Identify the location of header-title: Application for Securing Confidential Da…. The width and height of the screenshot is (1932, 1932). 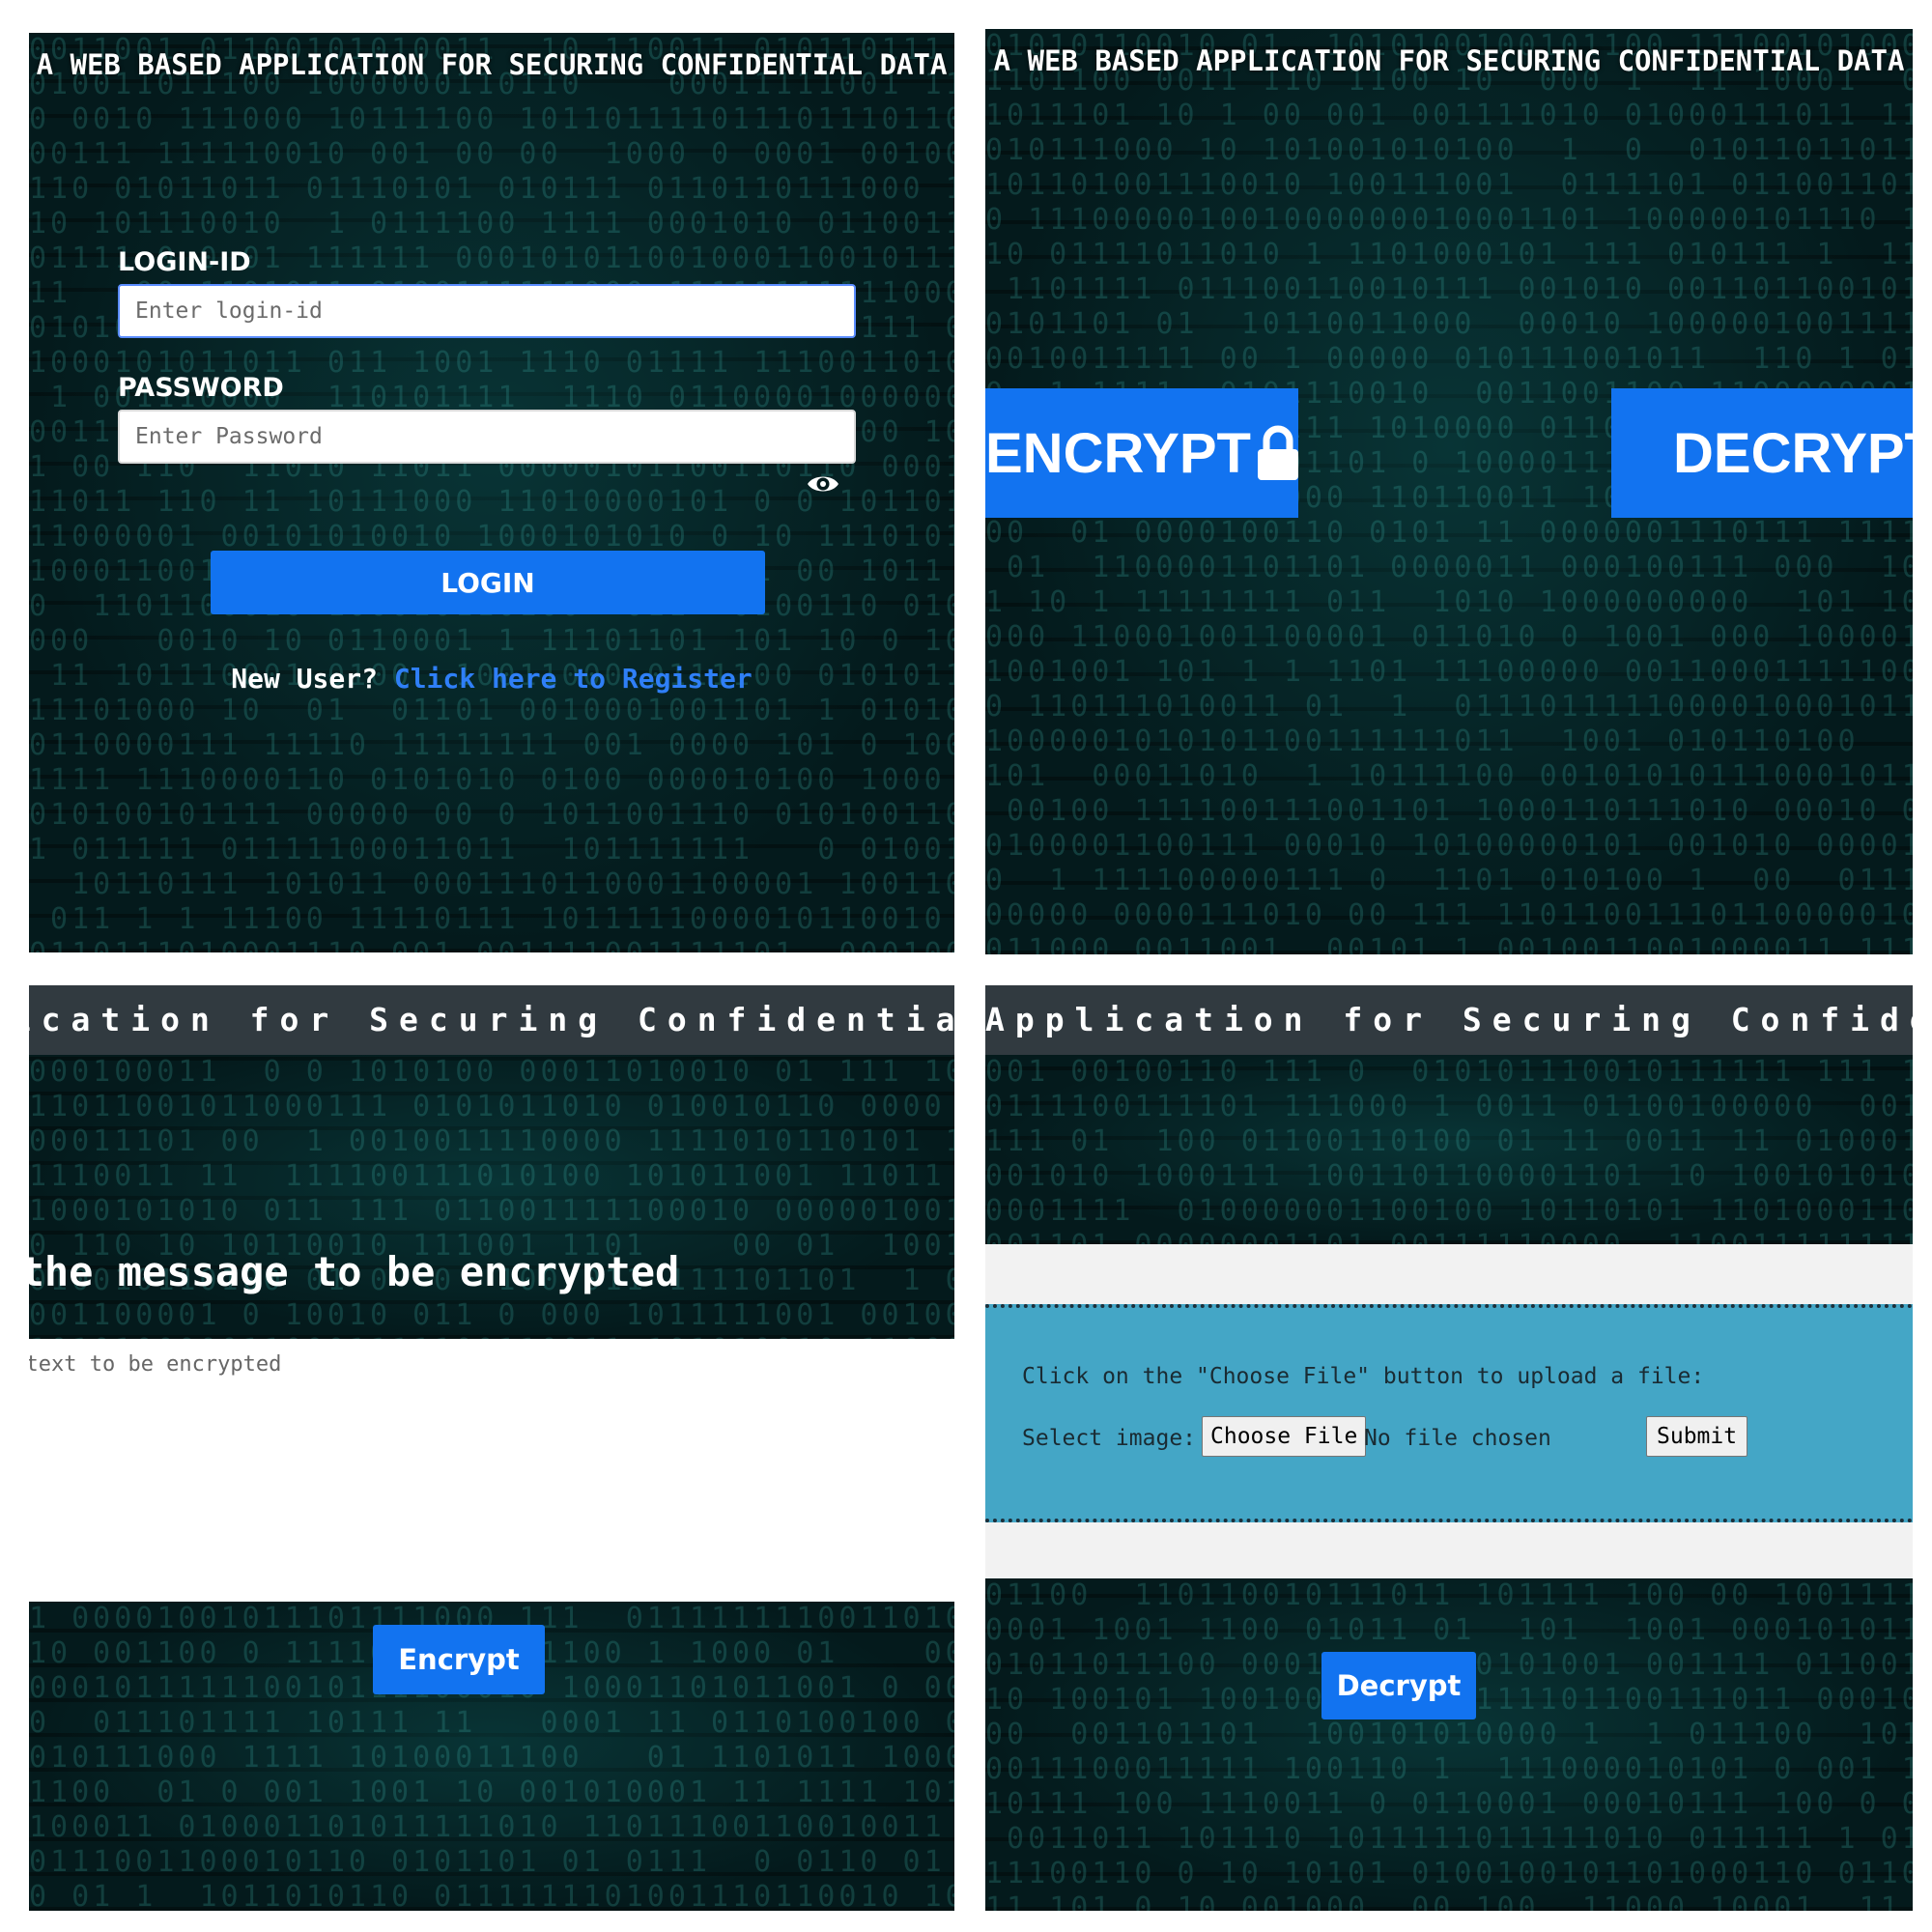
(1449, 1019).